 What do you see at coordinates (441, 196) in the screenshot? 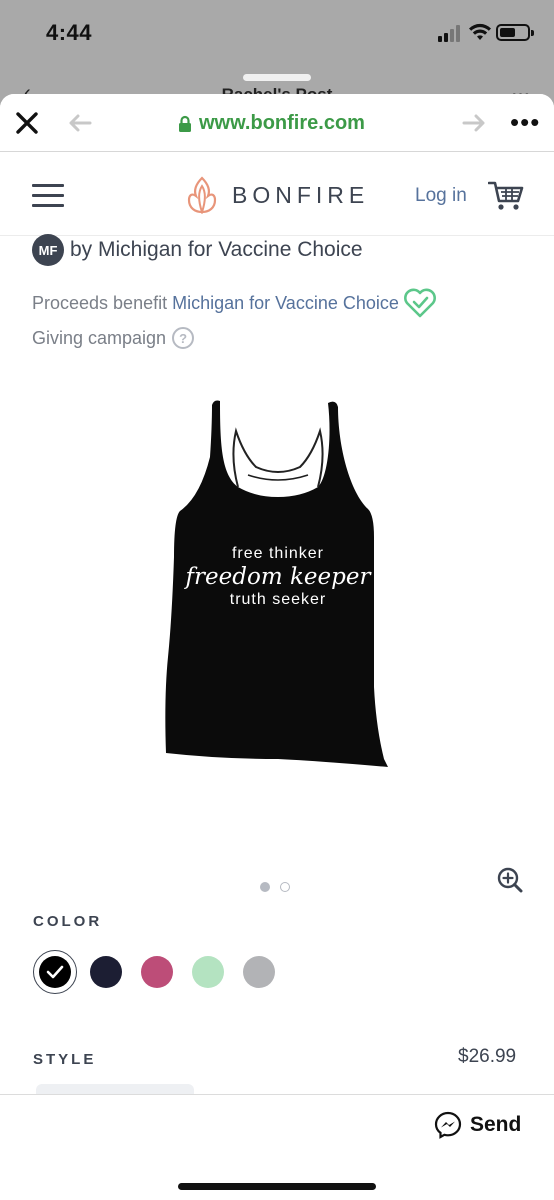
I see `login-link: Log in` at bounding box center [441, 196].